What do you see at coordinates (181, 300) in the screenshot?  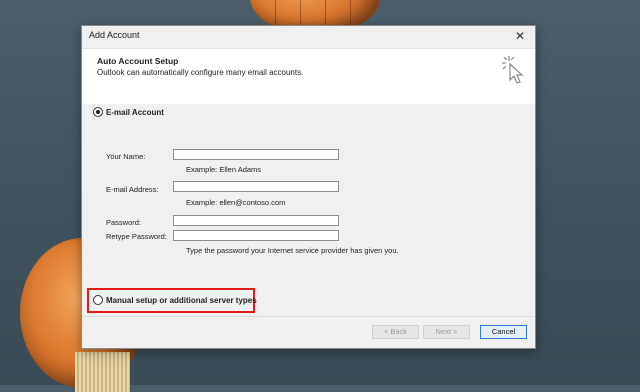 I see `manual-setup-label: Manual setup or additional server types` at bounding box center [181, 300].